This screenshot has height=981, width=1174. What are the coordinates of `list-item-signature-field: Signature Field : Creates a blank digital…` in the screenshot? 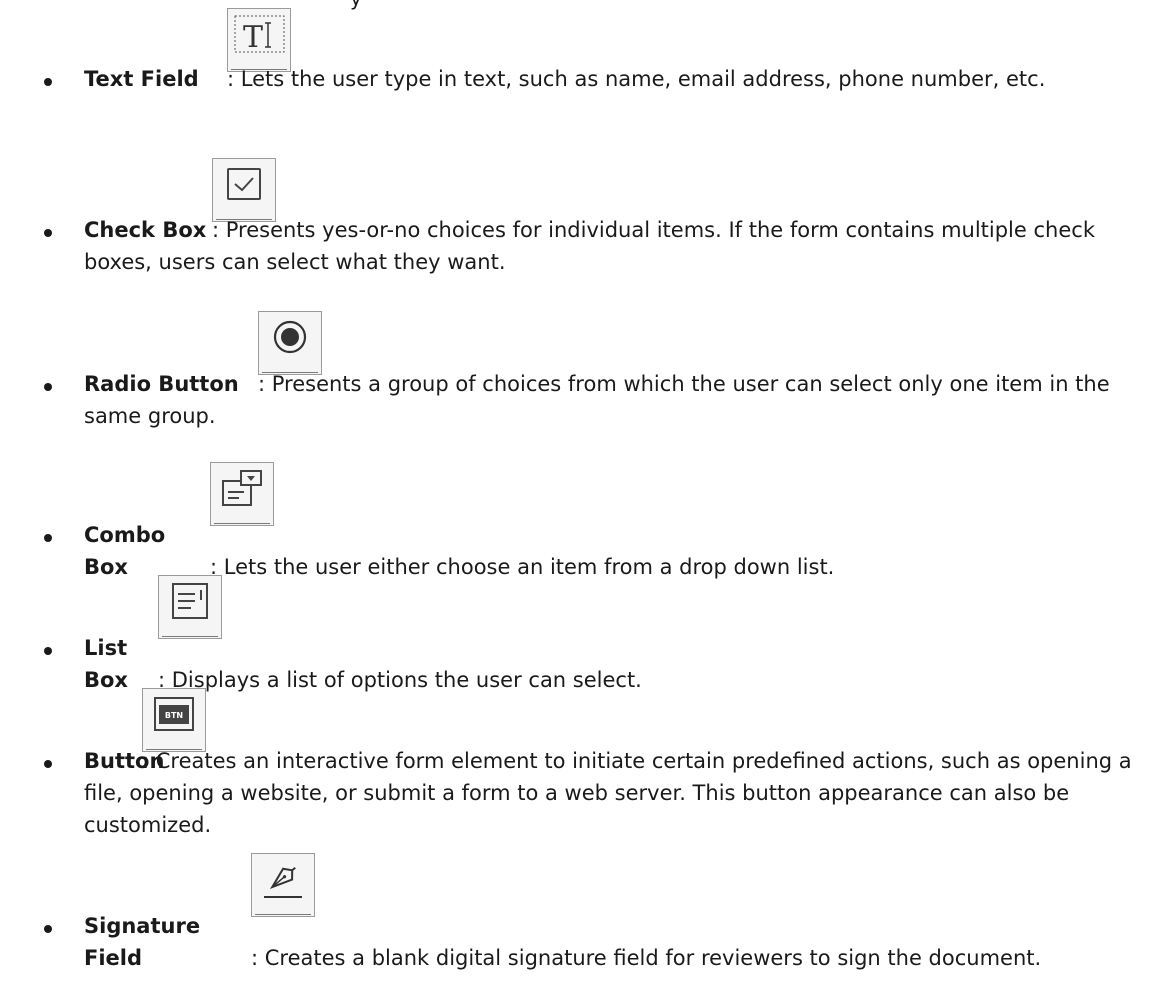 It's located at (587, 917).